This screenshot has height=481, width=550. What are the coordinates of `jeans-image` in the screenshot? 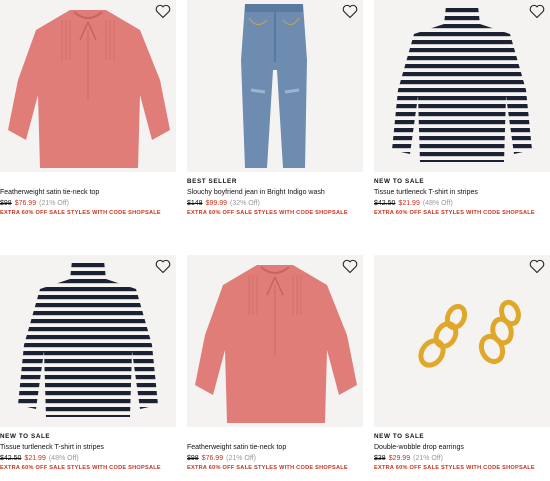 It's located at (274, 86).